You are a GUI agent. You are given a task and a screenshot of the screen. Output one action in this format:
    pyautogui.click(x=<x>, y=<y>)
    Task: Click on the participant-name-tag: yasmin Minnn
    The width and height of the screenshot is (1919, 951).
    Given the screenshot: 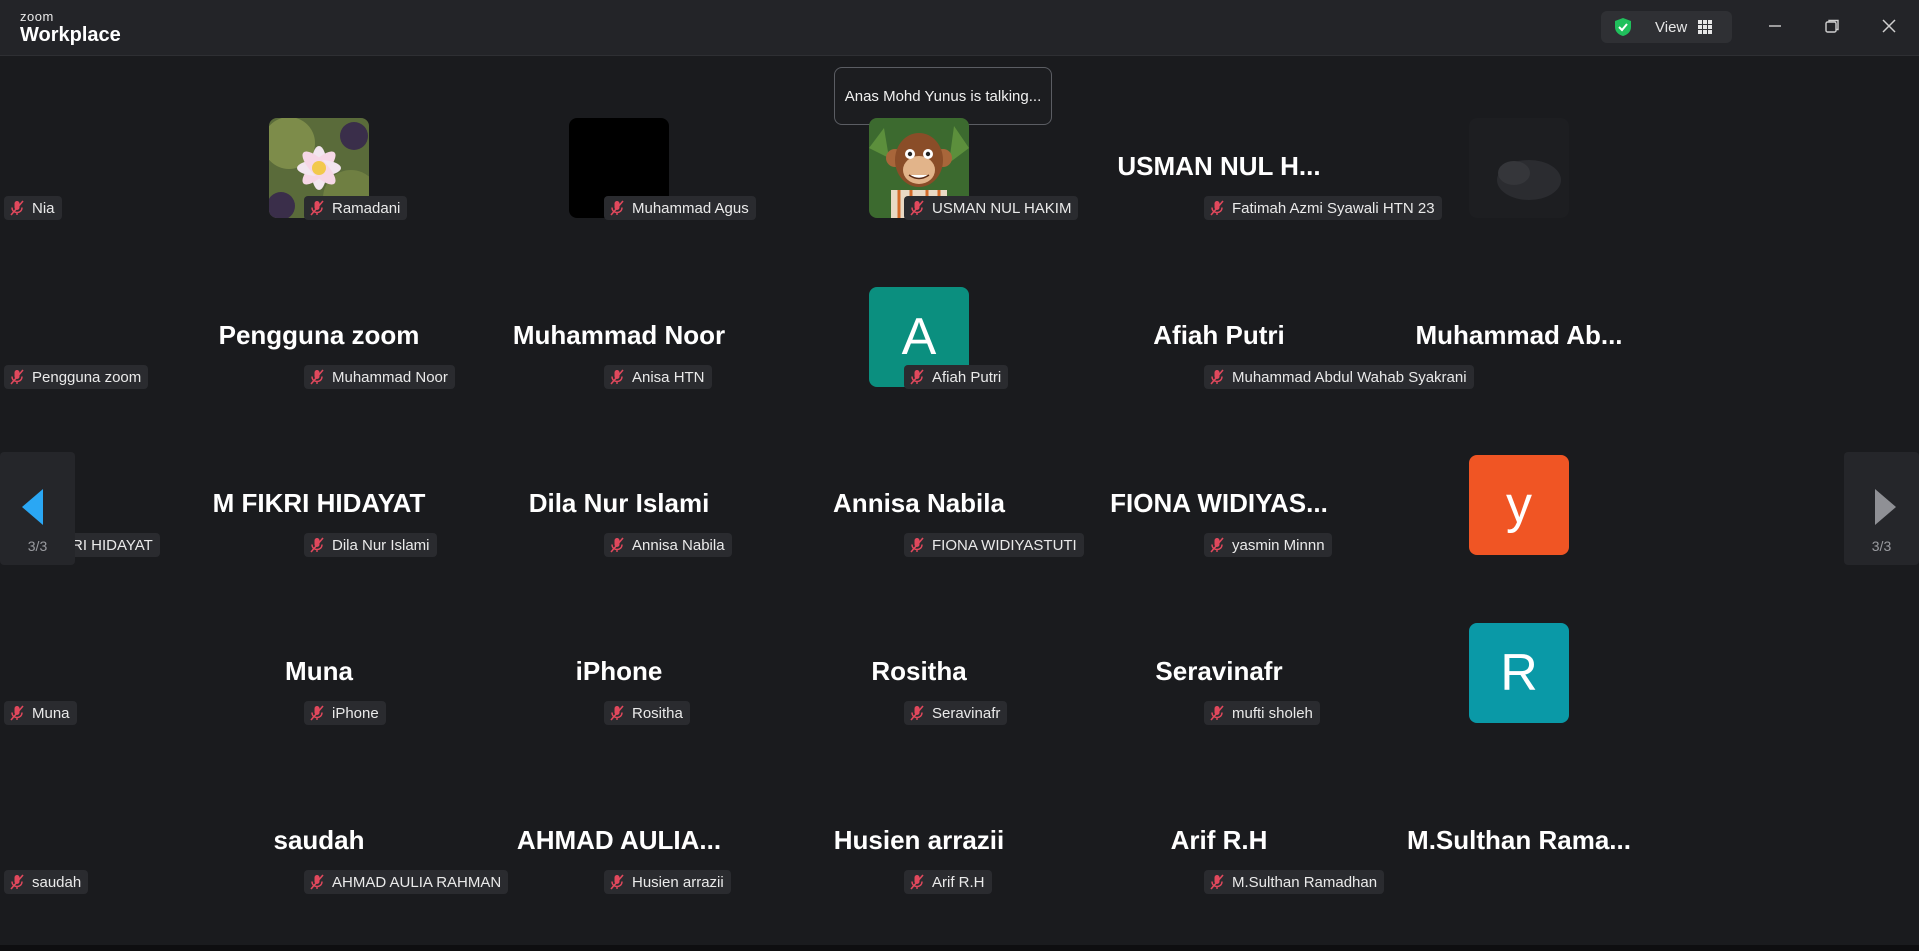 What is the action you would take?
    pyautogui.click(x=1268, y=545)
    